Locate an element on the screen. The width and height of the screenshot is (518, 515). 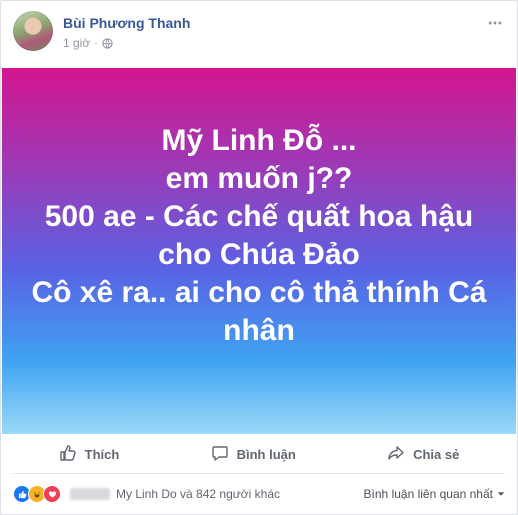
post-actions: Thích Bình luận Chia sẻ is located at coordinates (259, 454).